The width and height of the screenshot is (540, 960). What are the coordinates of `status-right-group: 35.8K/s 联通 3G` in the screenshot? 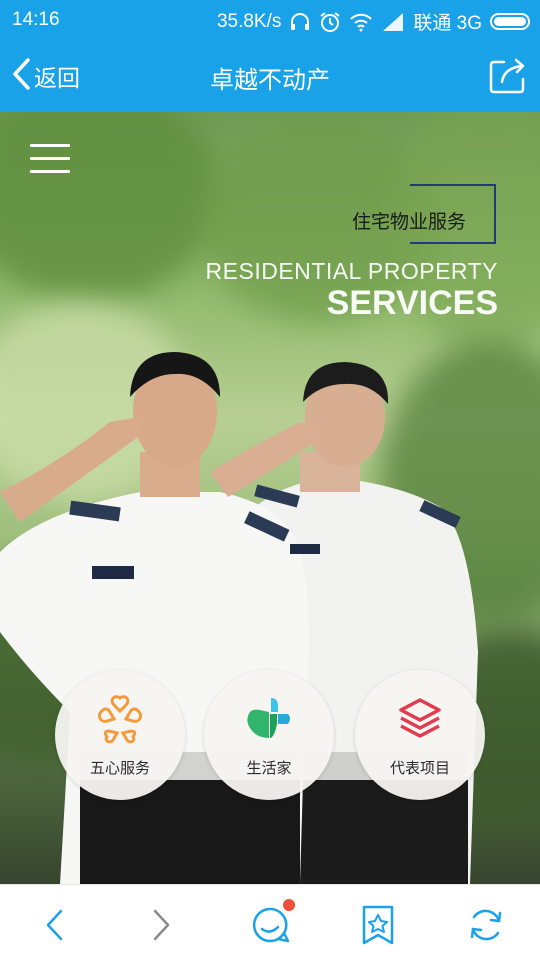 It's located at (373, 21).